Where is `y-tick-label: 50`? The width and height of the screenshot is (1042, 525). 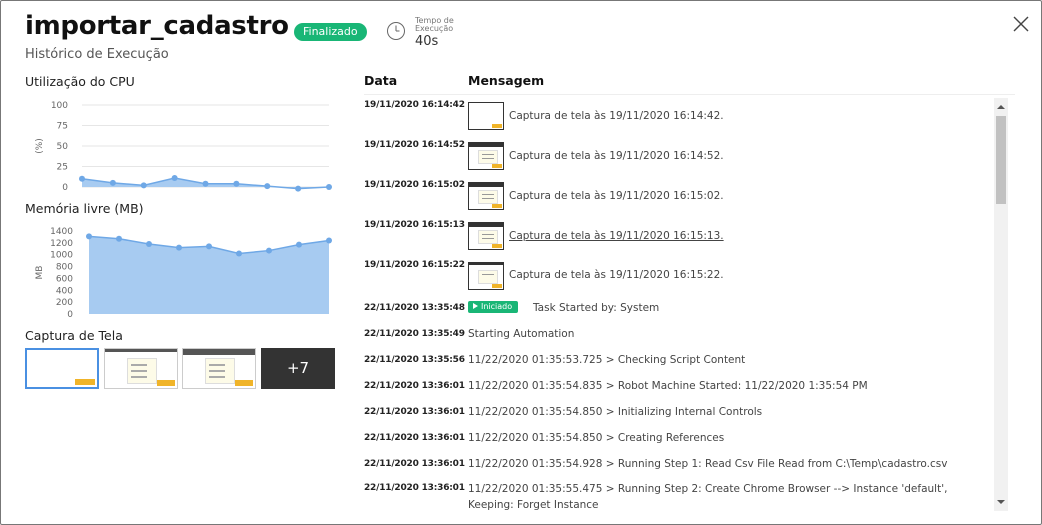
y-tick-label: 50 is located at coordinates (63, 147).